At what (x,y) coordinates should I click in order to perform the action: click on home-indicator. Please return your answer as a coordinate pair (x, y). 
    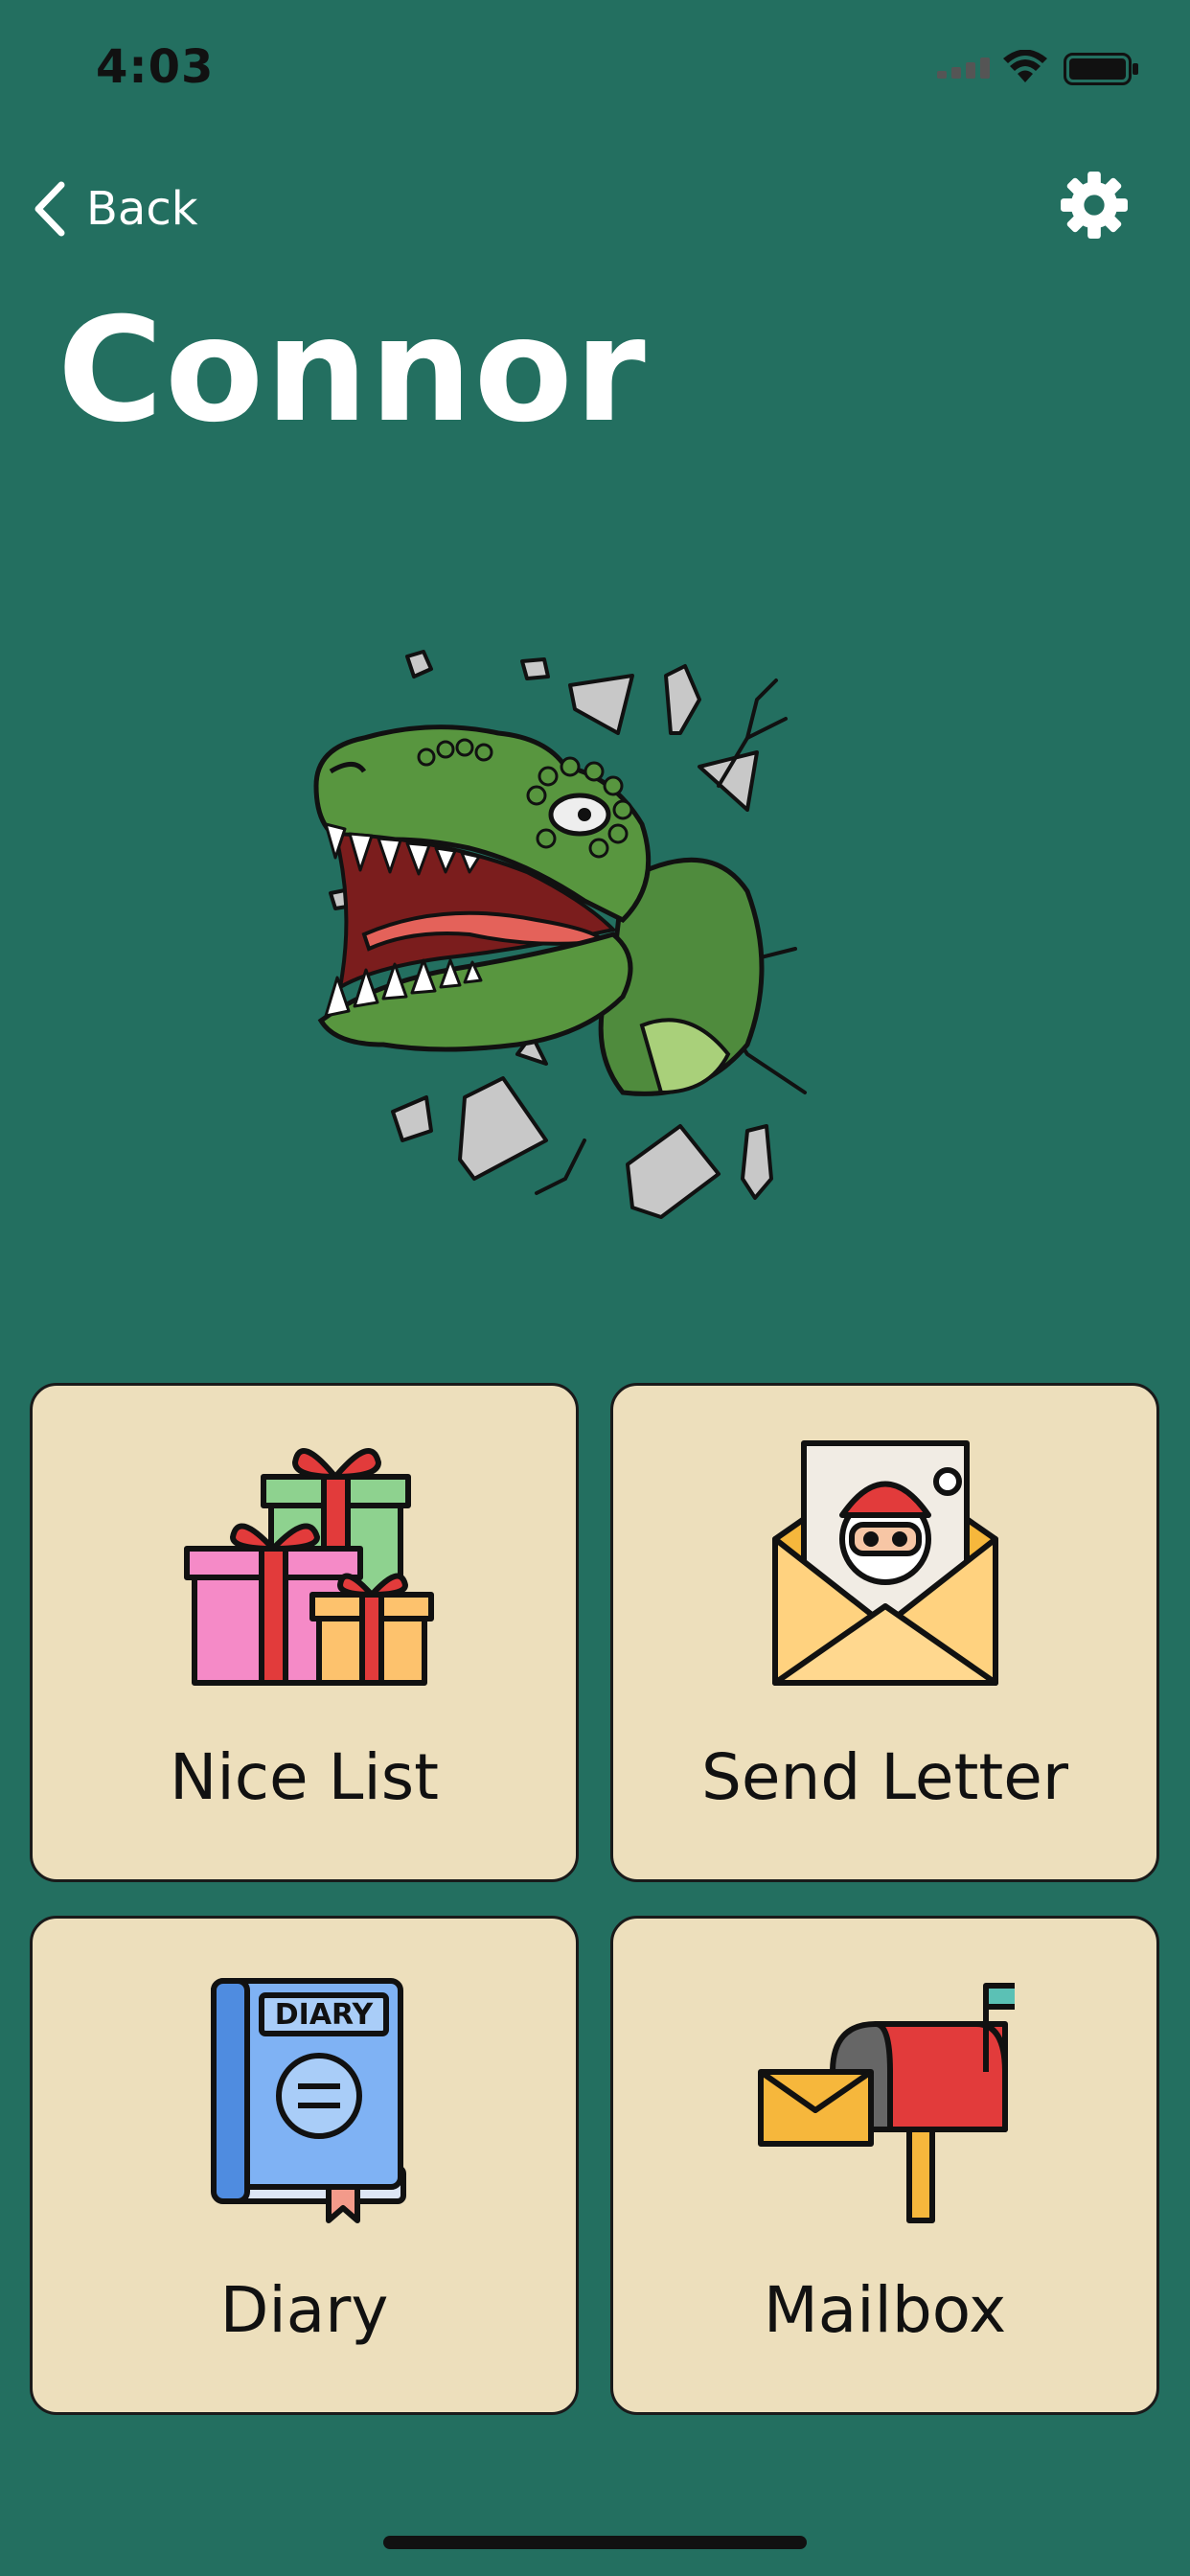
    Looking at the image, I should click on (595, 2542).